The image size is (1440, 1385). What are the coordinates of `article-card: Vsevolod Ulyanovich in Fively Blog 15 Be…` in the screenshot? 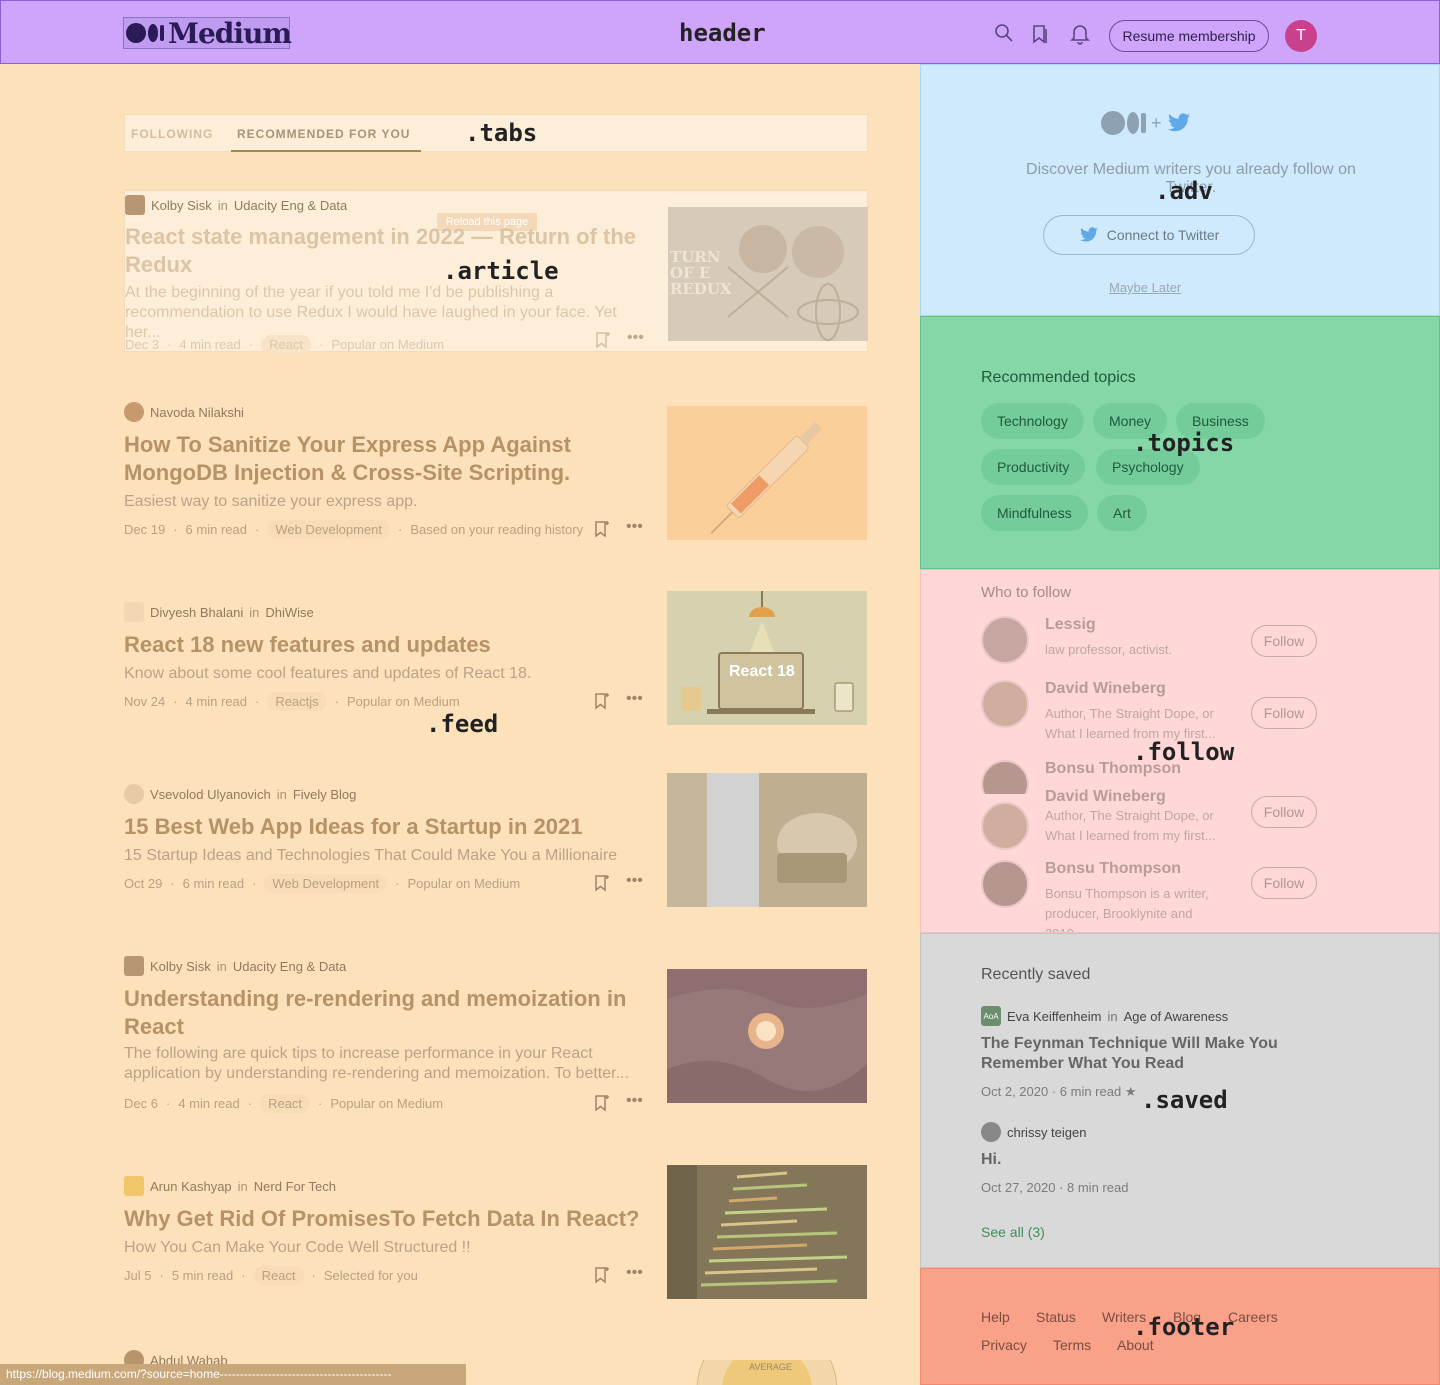 It's located at (496, 852).